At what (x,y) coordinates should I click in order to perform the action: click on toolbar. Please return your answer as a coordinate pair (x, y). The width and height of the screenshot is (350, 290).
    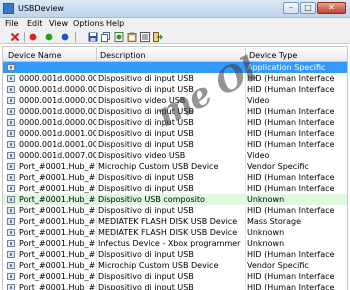
    Looking at the image, I should click on (175, 37).